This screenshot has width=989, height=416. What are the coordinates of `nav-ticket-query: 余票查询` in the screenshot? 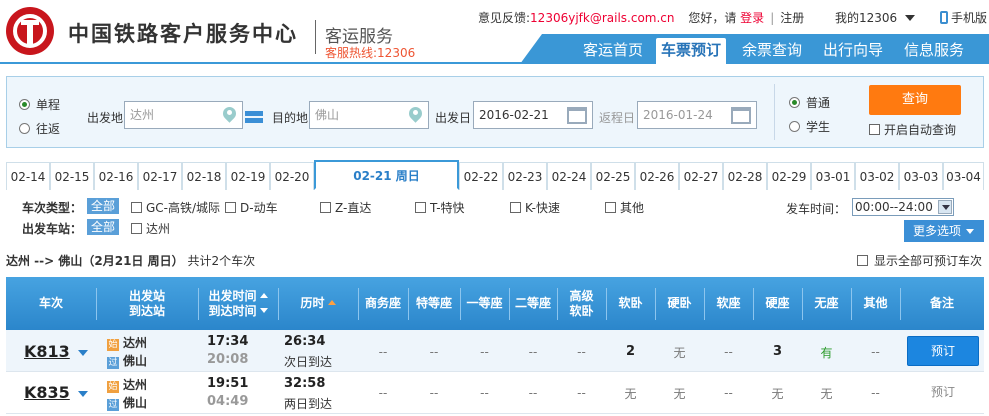 It's located at (772, 51).